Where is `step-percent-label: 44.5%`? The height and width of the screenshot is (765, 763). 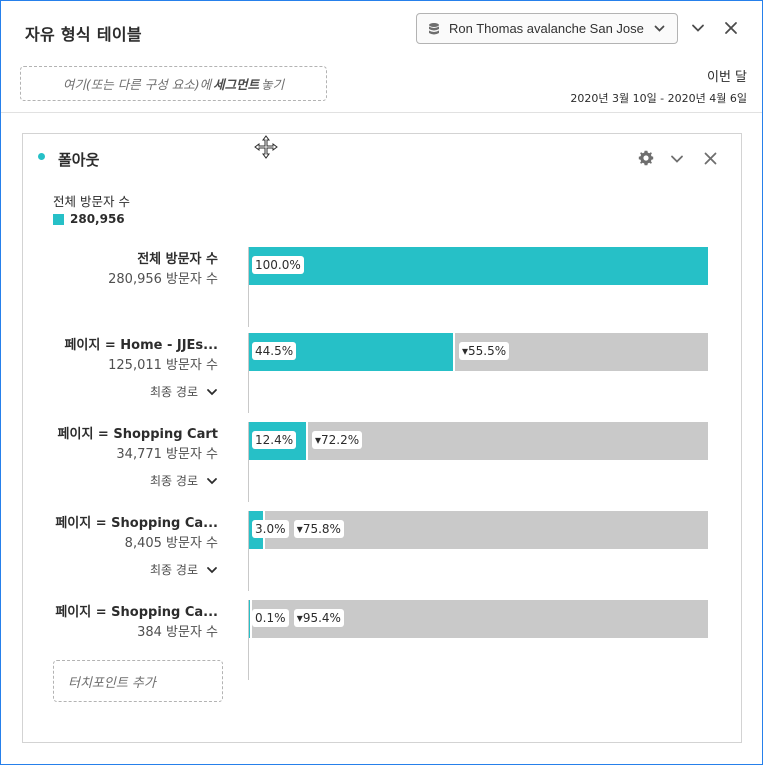 step-percent-label: 44.5% is located at coordinates (274, 351).